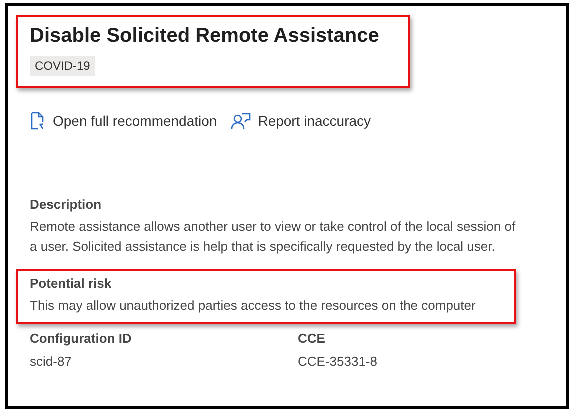 This screenshot has height=415, width=573. What do you see at coordinates (205, 36) in the screenshot?
I see `page-title: Disable Solicited Remote Assistance` at bounding box center [205, 36].